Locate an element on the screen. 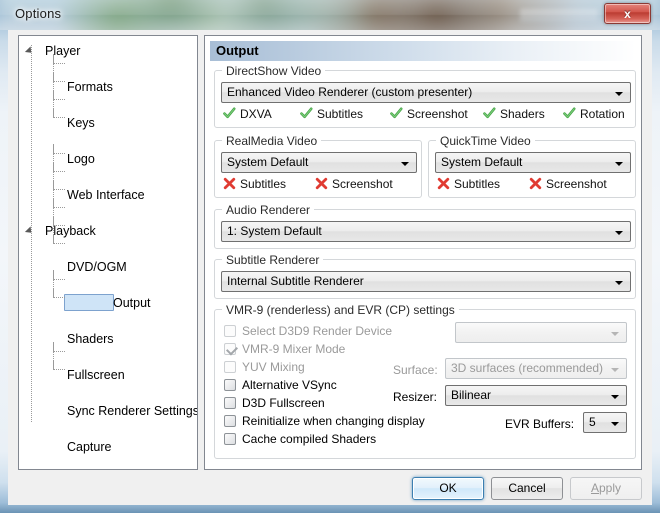 Image resolution: width=660 pixels, height=513 pixels. directshow-rotation-status: Rotation is located at coordinates (594, 115).